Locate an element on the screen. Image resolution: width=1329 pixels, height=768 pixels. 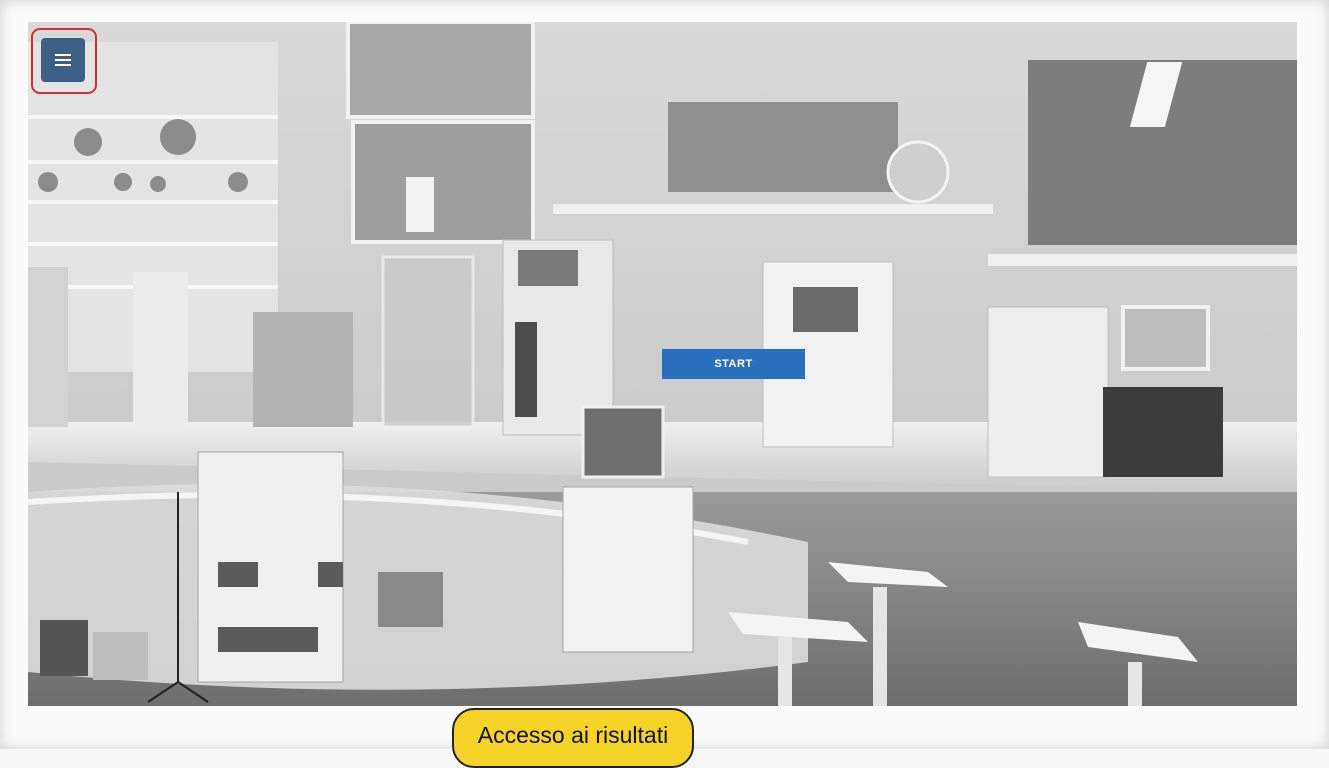
hamburger-menu-button is located at coordinates (63, 60).